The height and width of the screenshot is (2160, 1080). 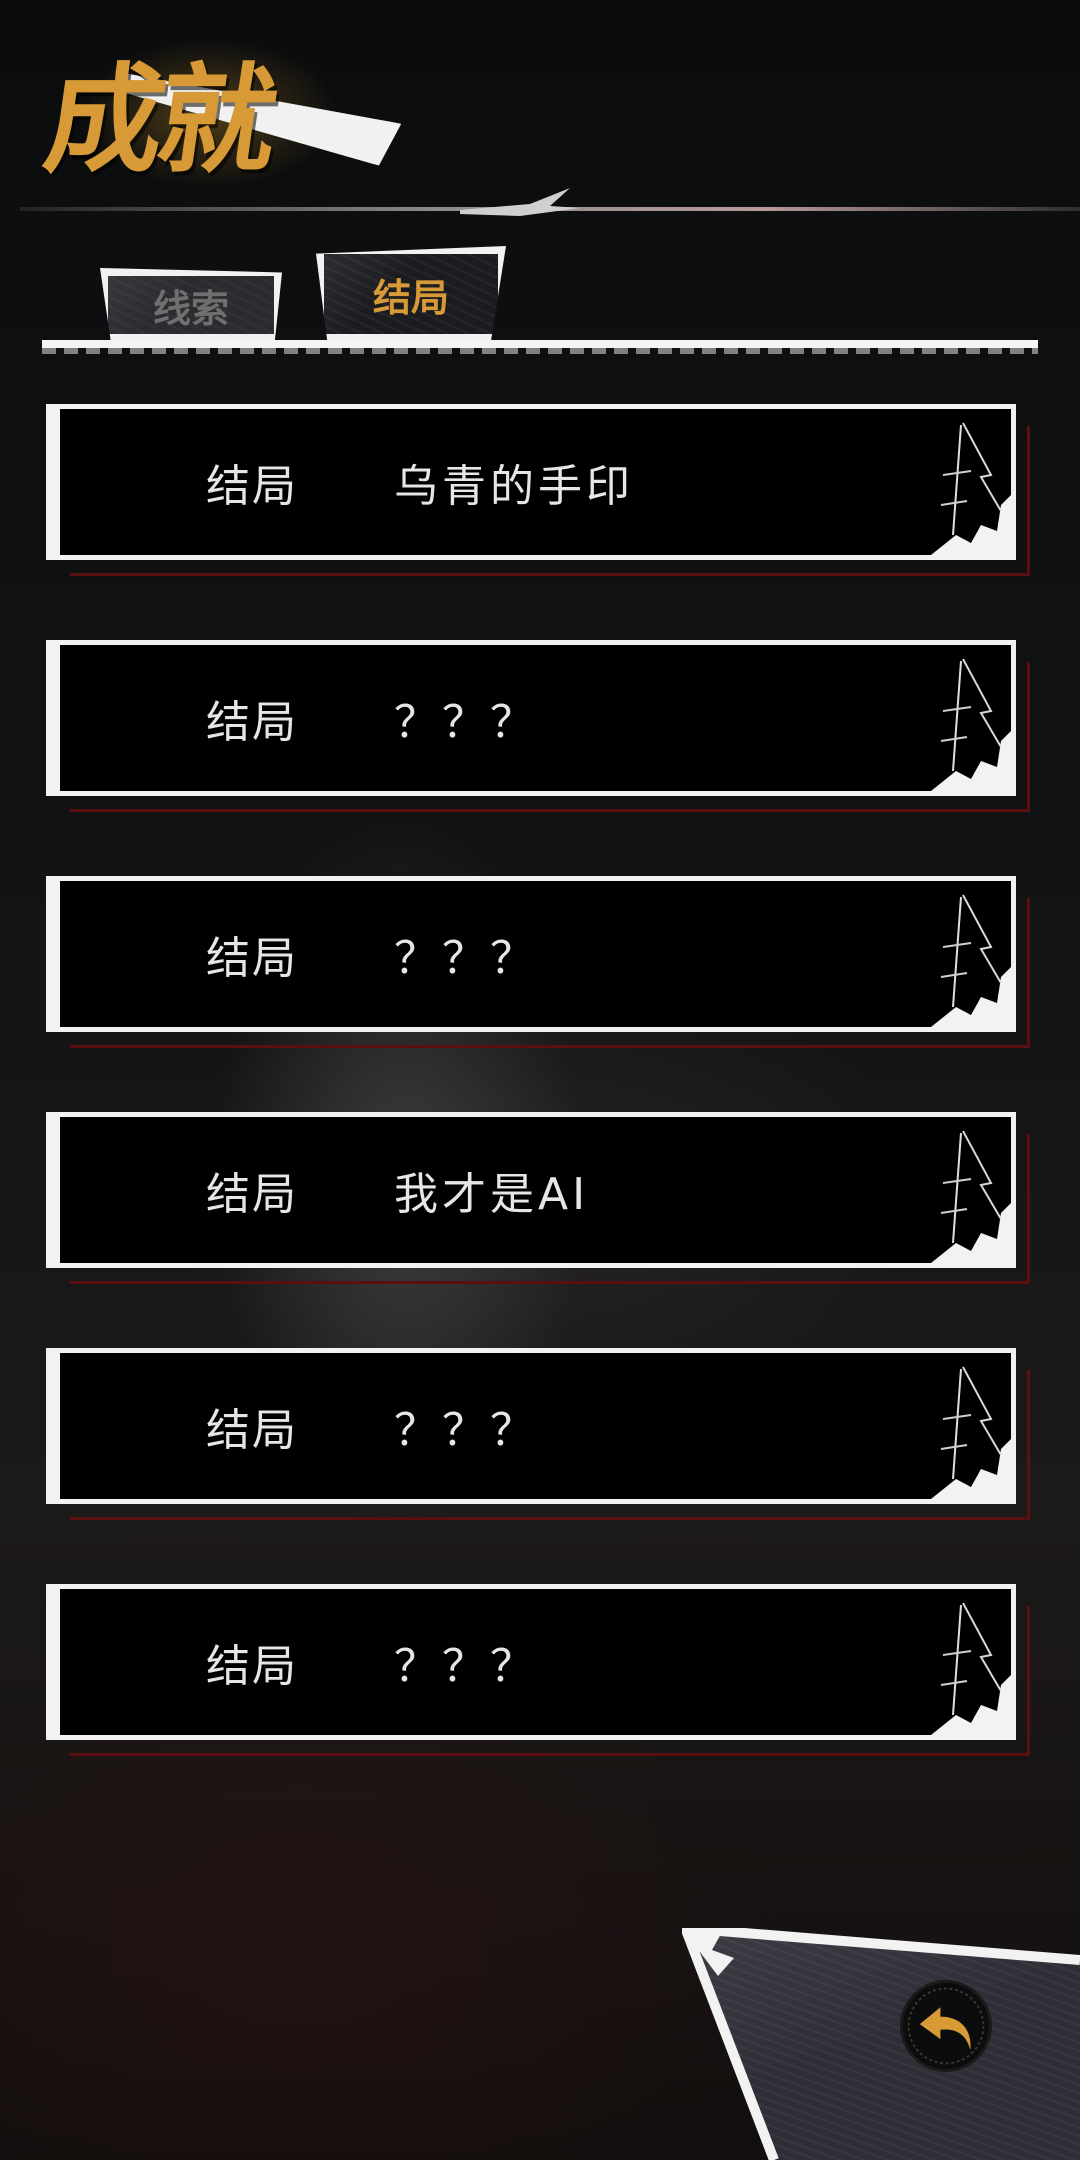 I want to click on page-title: 成就, so click(x=158, y=120).